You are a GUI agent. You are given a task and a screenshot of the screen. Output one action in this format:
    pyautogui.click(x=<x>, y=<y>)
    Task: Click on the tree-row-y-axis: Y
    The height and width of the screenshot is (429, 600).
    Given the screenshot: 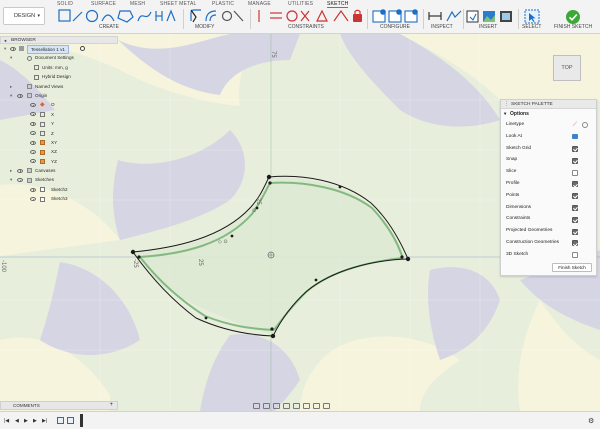 What is the action you would take?
    pyautogui.click(x=59, y=123)
    